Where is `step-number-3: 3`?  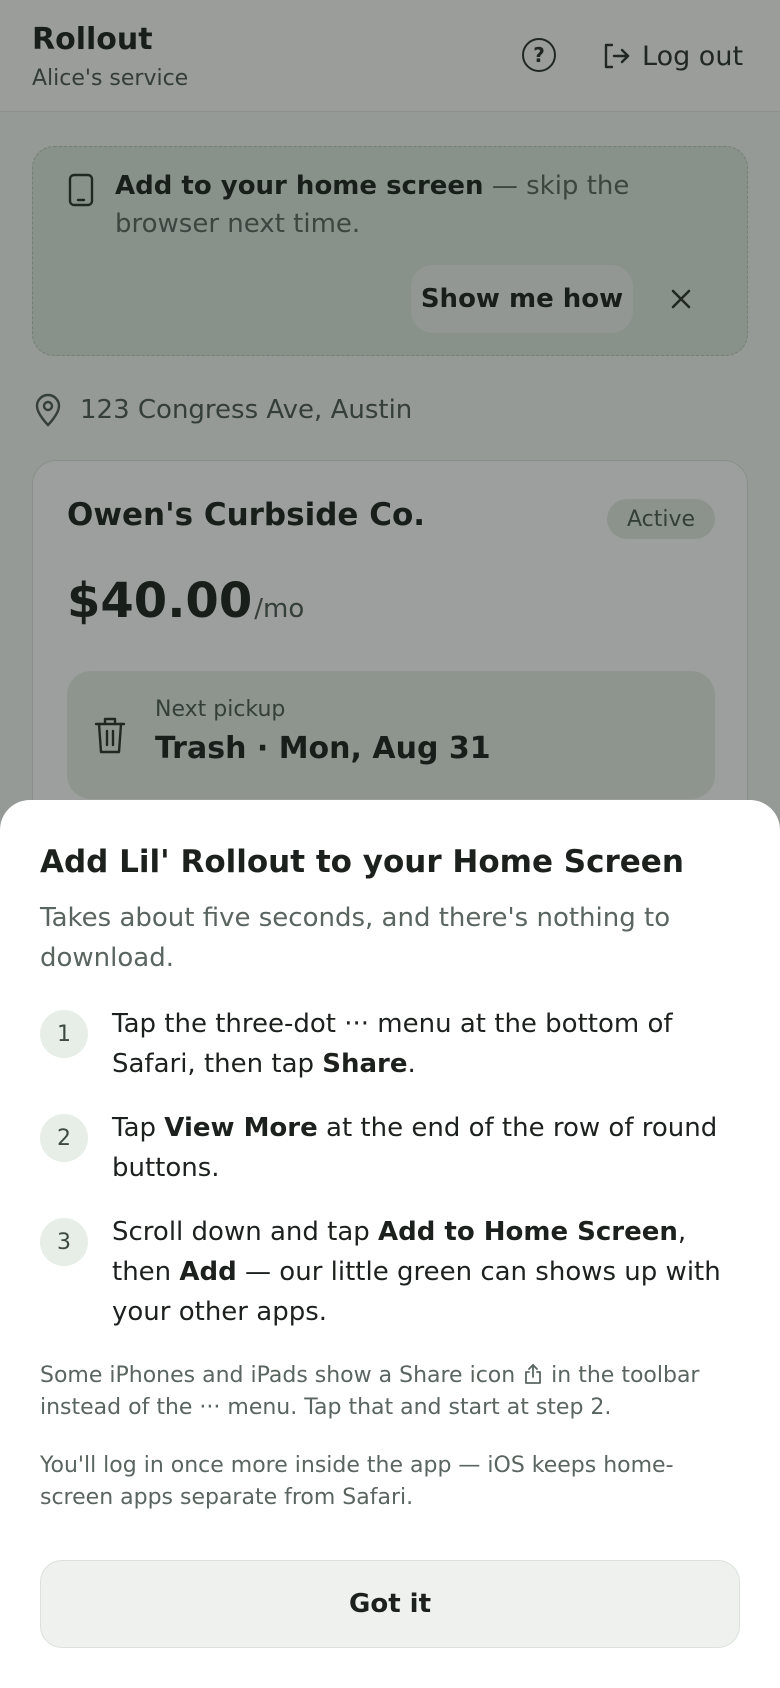
step-number-3: 3 is located at coordinates (64, 1242).